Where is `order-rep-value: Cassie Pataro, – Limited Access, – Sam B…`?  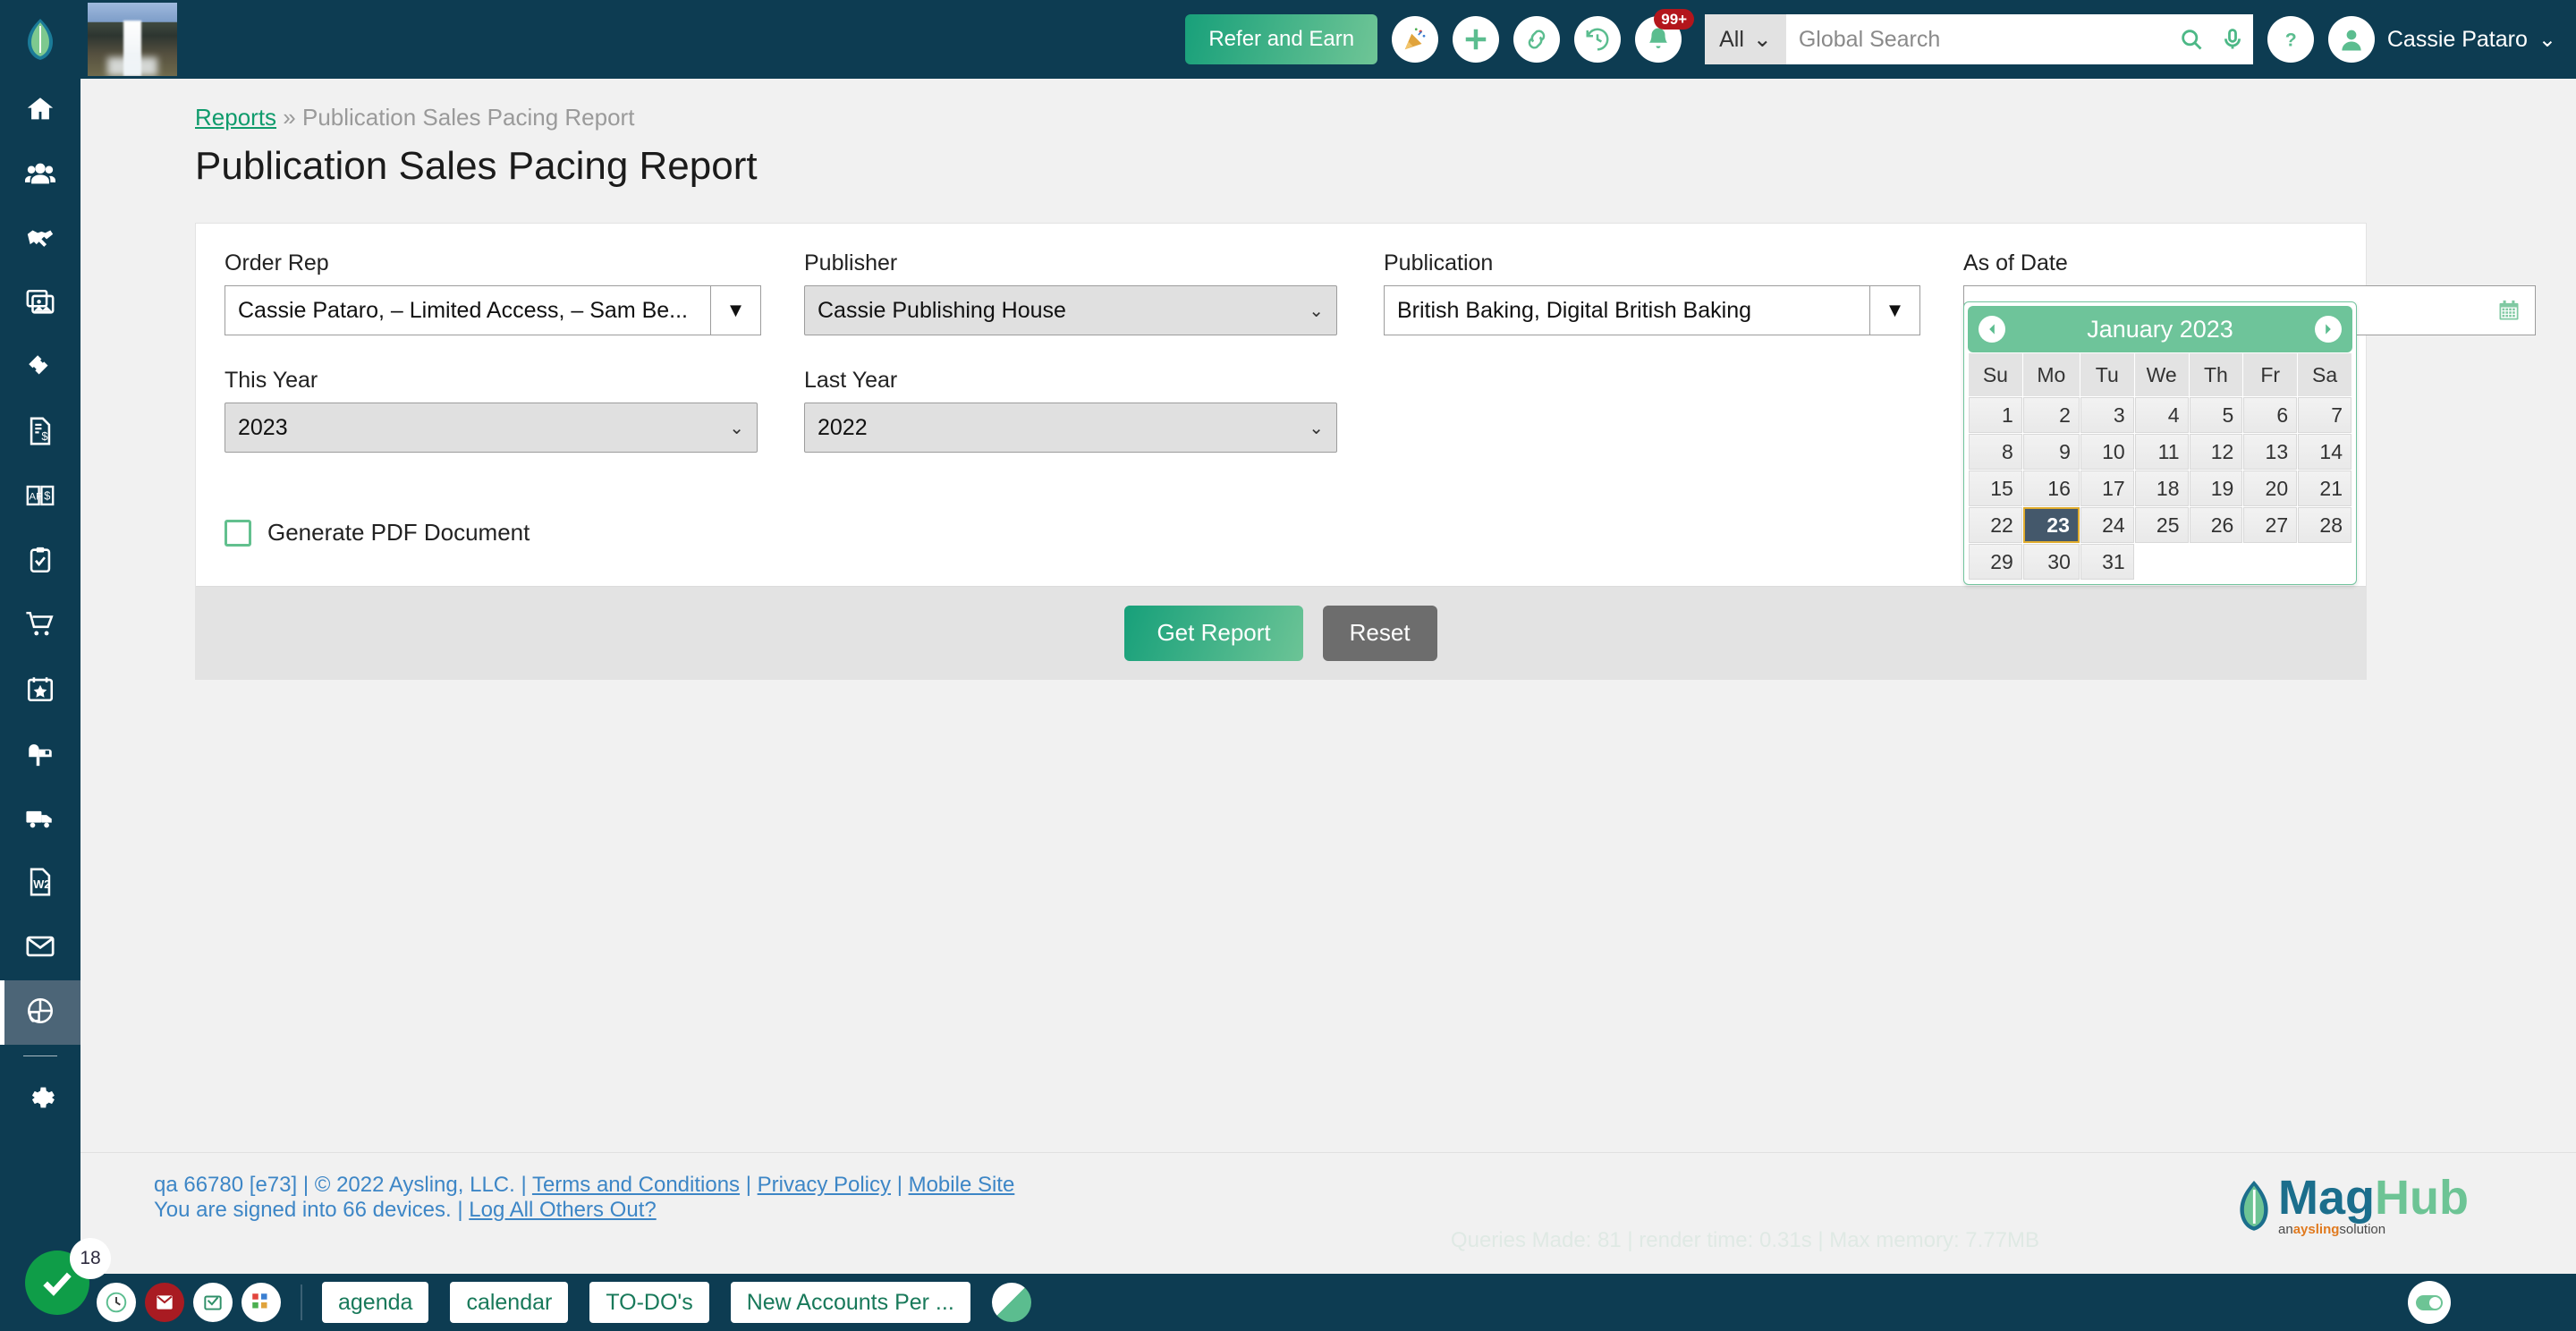 order-rep-value: Cassie Pataro, – Limited Access, – Sam B… is located at coordinates (468, 310).